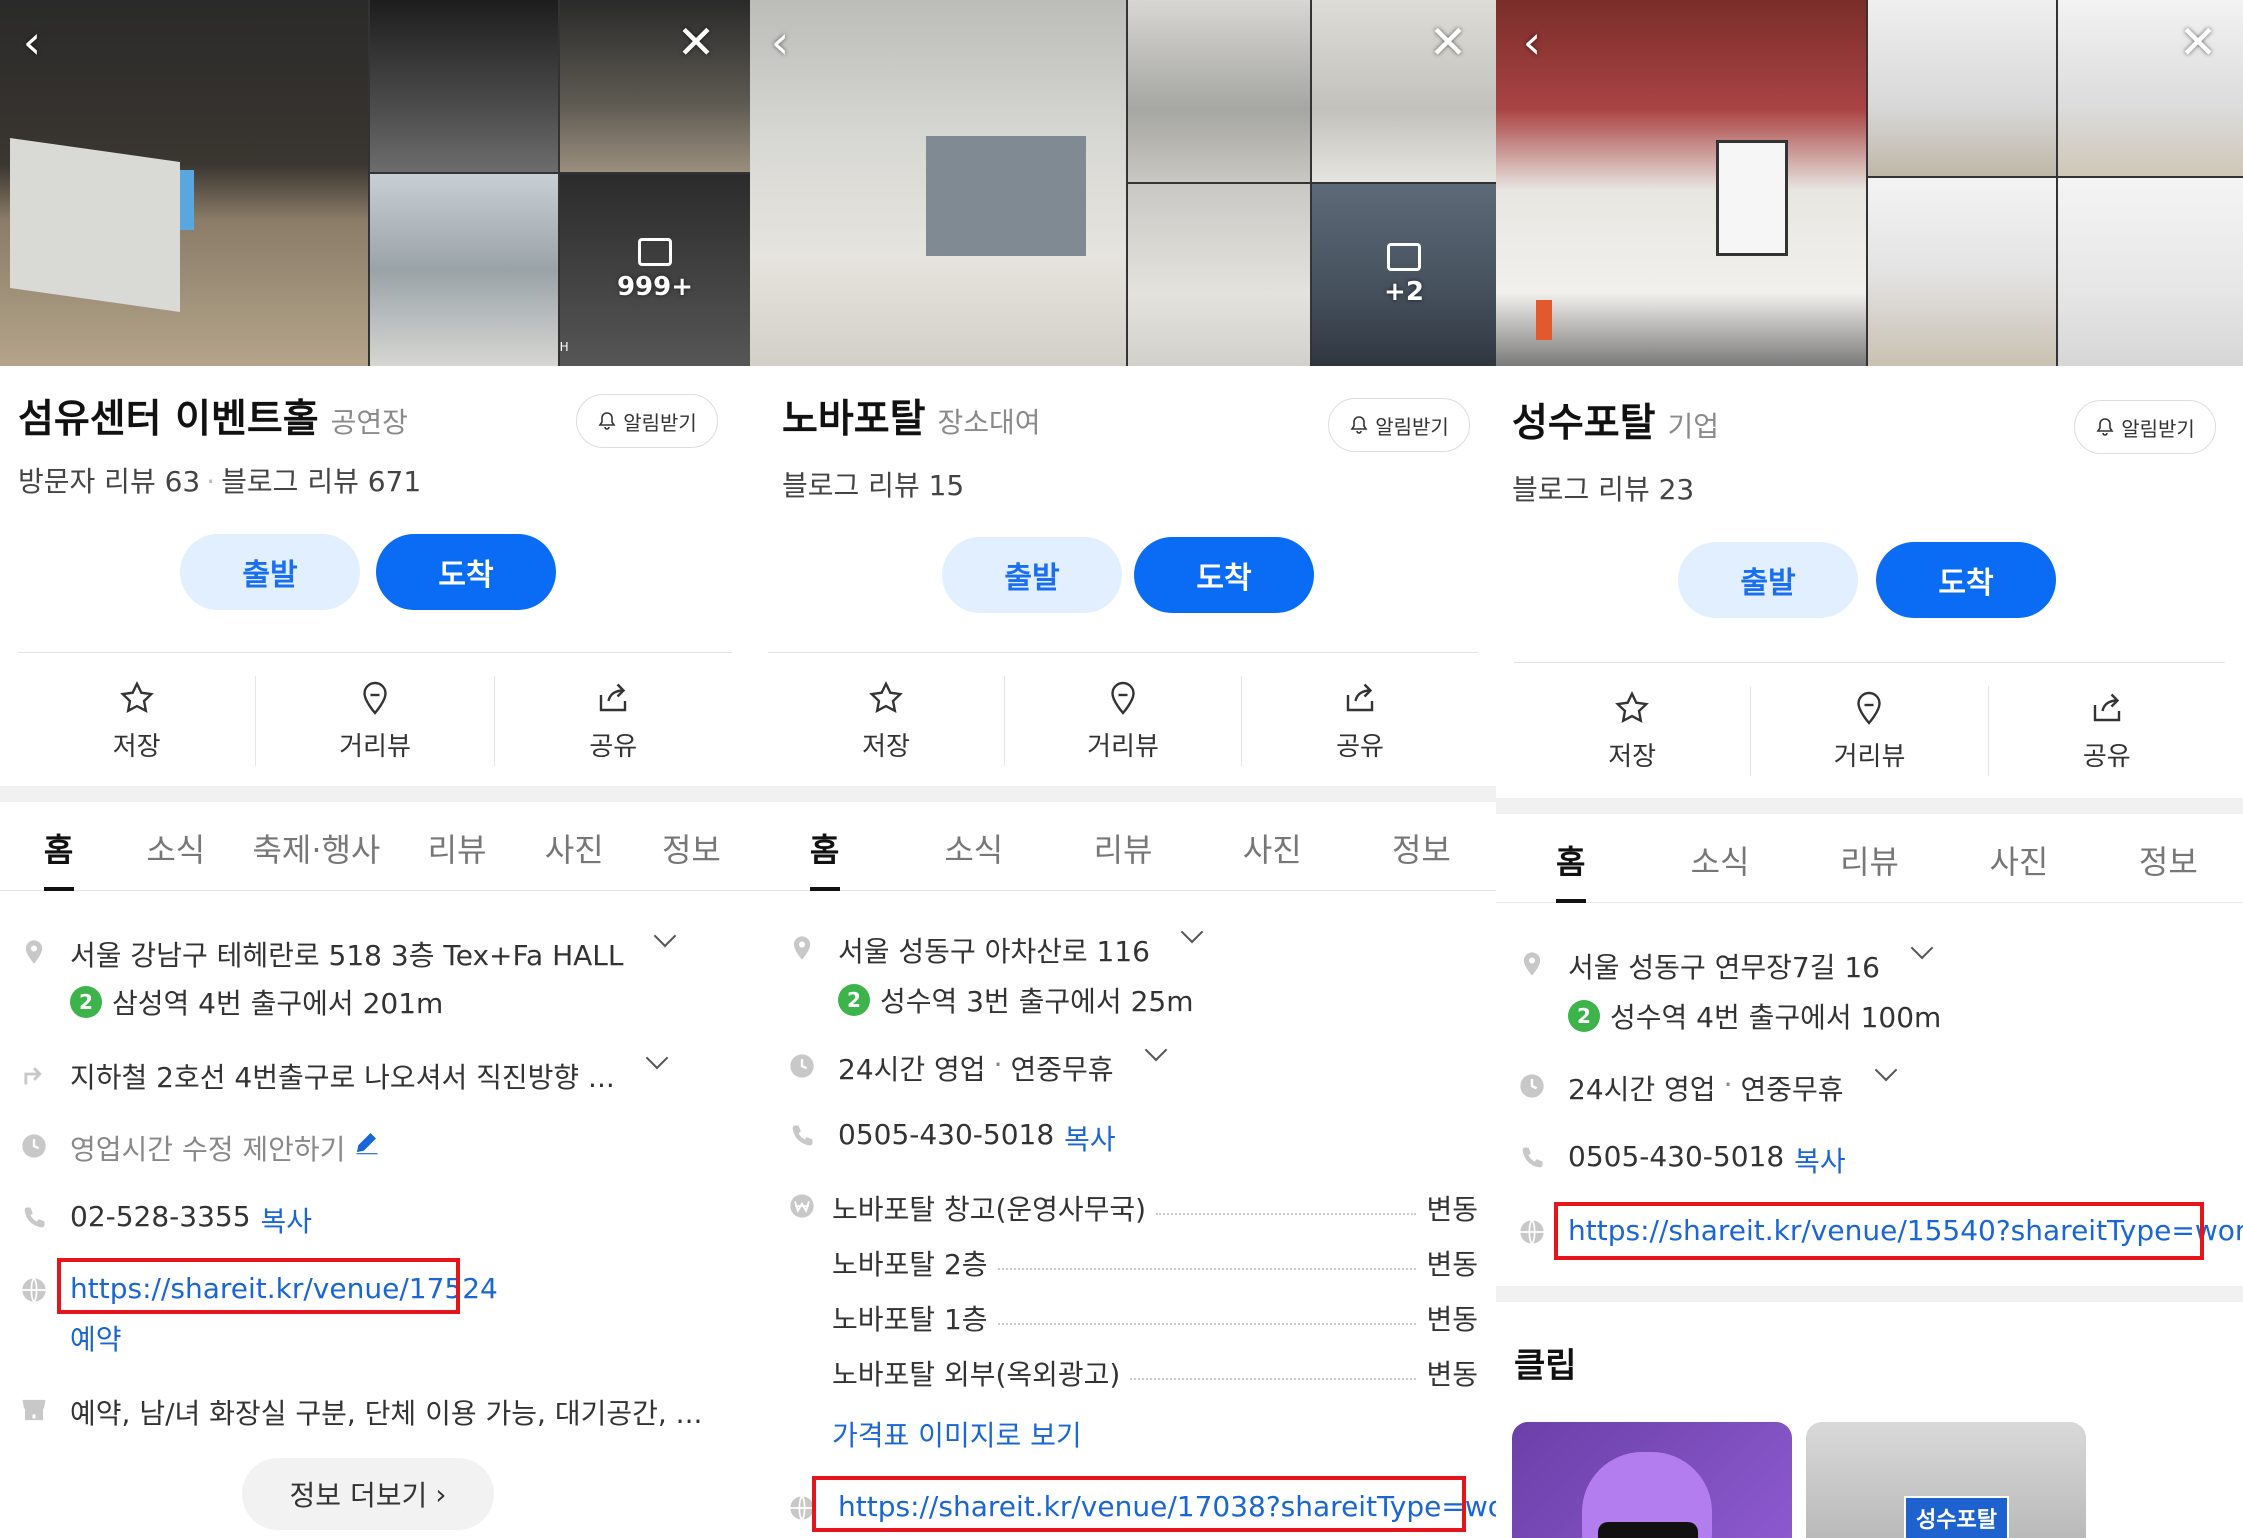 The width and height of the screenshot is (2243, 1538). Describe the element at coordinates (1452, 1264) in the screenshot. I see `price-item-value: 변동` at that location.